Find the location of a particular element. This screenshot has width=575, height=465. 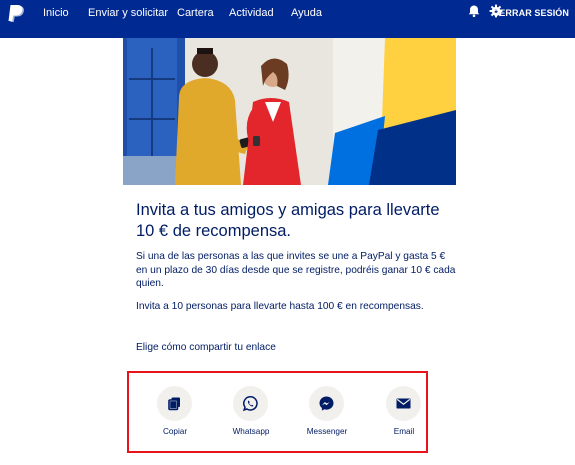

share-copy-label: Copiar is located at coordinates (175, 431).